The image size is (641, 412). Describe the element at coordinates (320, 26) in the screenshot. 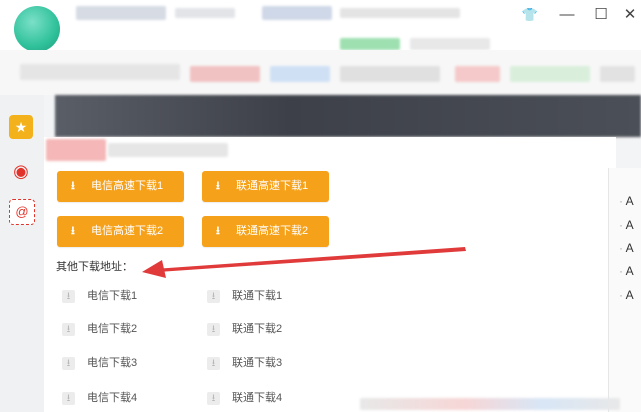

I see `title-bar: 👕 — ☐ ✕` at that location.